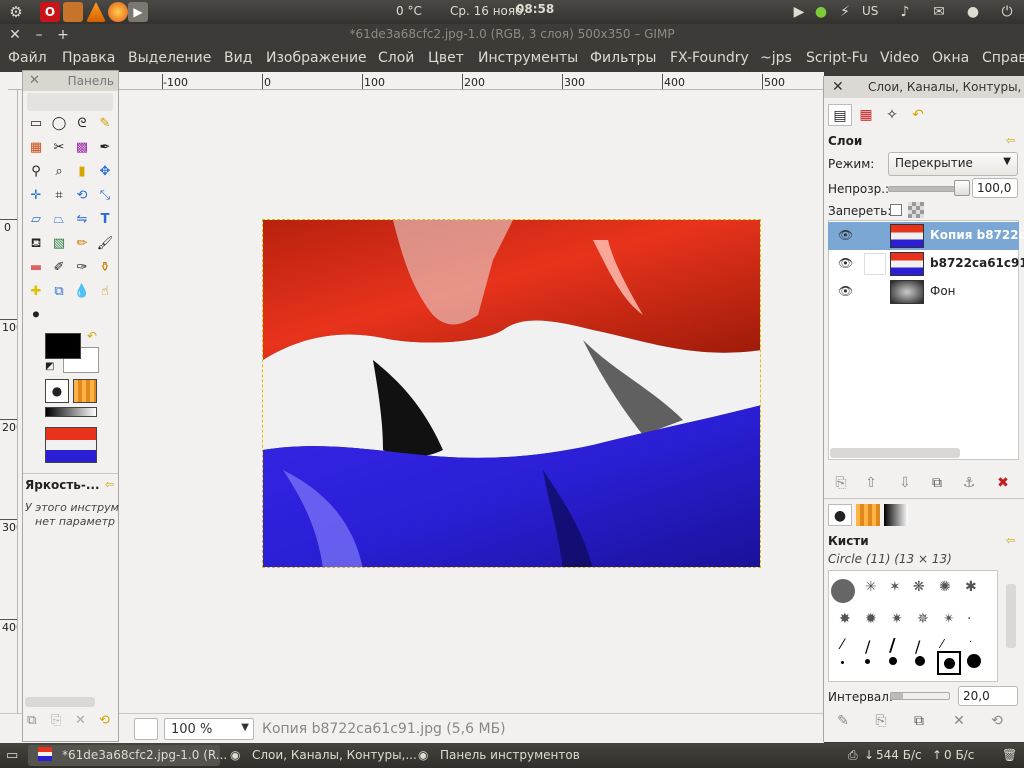 Image resolution: width=1024 pixels, height=768 pixels. I want to click on brush-item: ❋, so click(919, 587).